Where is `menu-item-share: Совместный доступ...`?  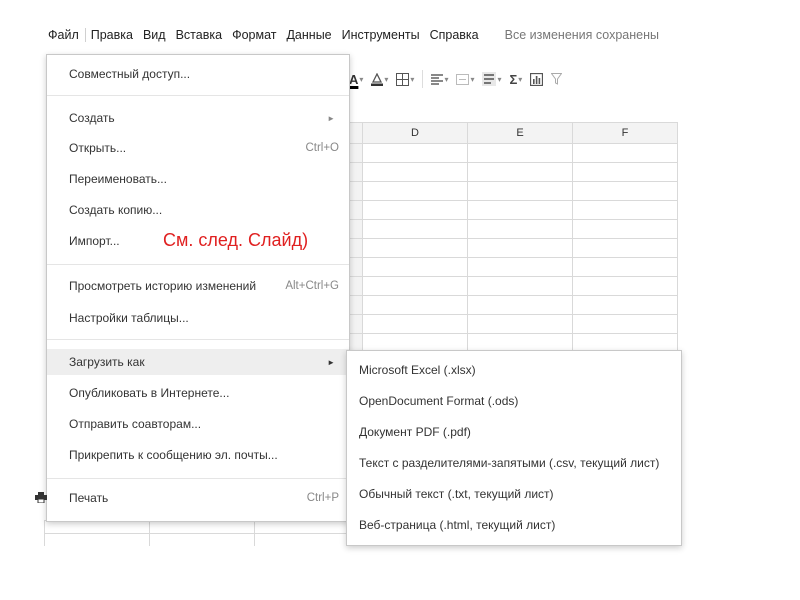
menu-item-share: Совместный доступ... is located at coordinates (198, 74).